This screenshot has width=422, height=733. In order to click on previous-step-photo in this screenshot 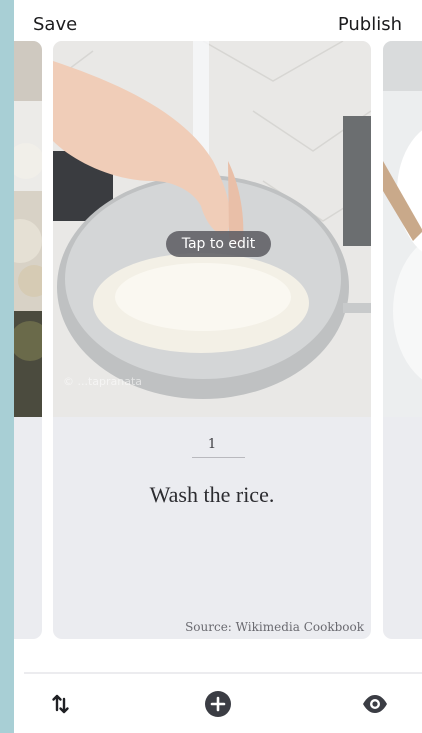, I will do `click(28, 229)`.